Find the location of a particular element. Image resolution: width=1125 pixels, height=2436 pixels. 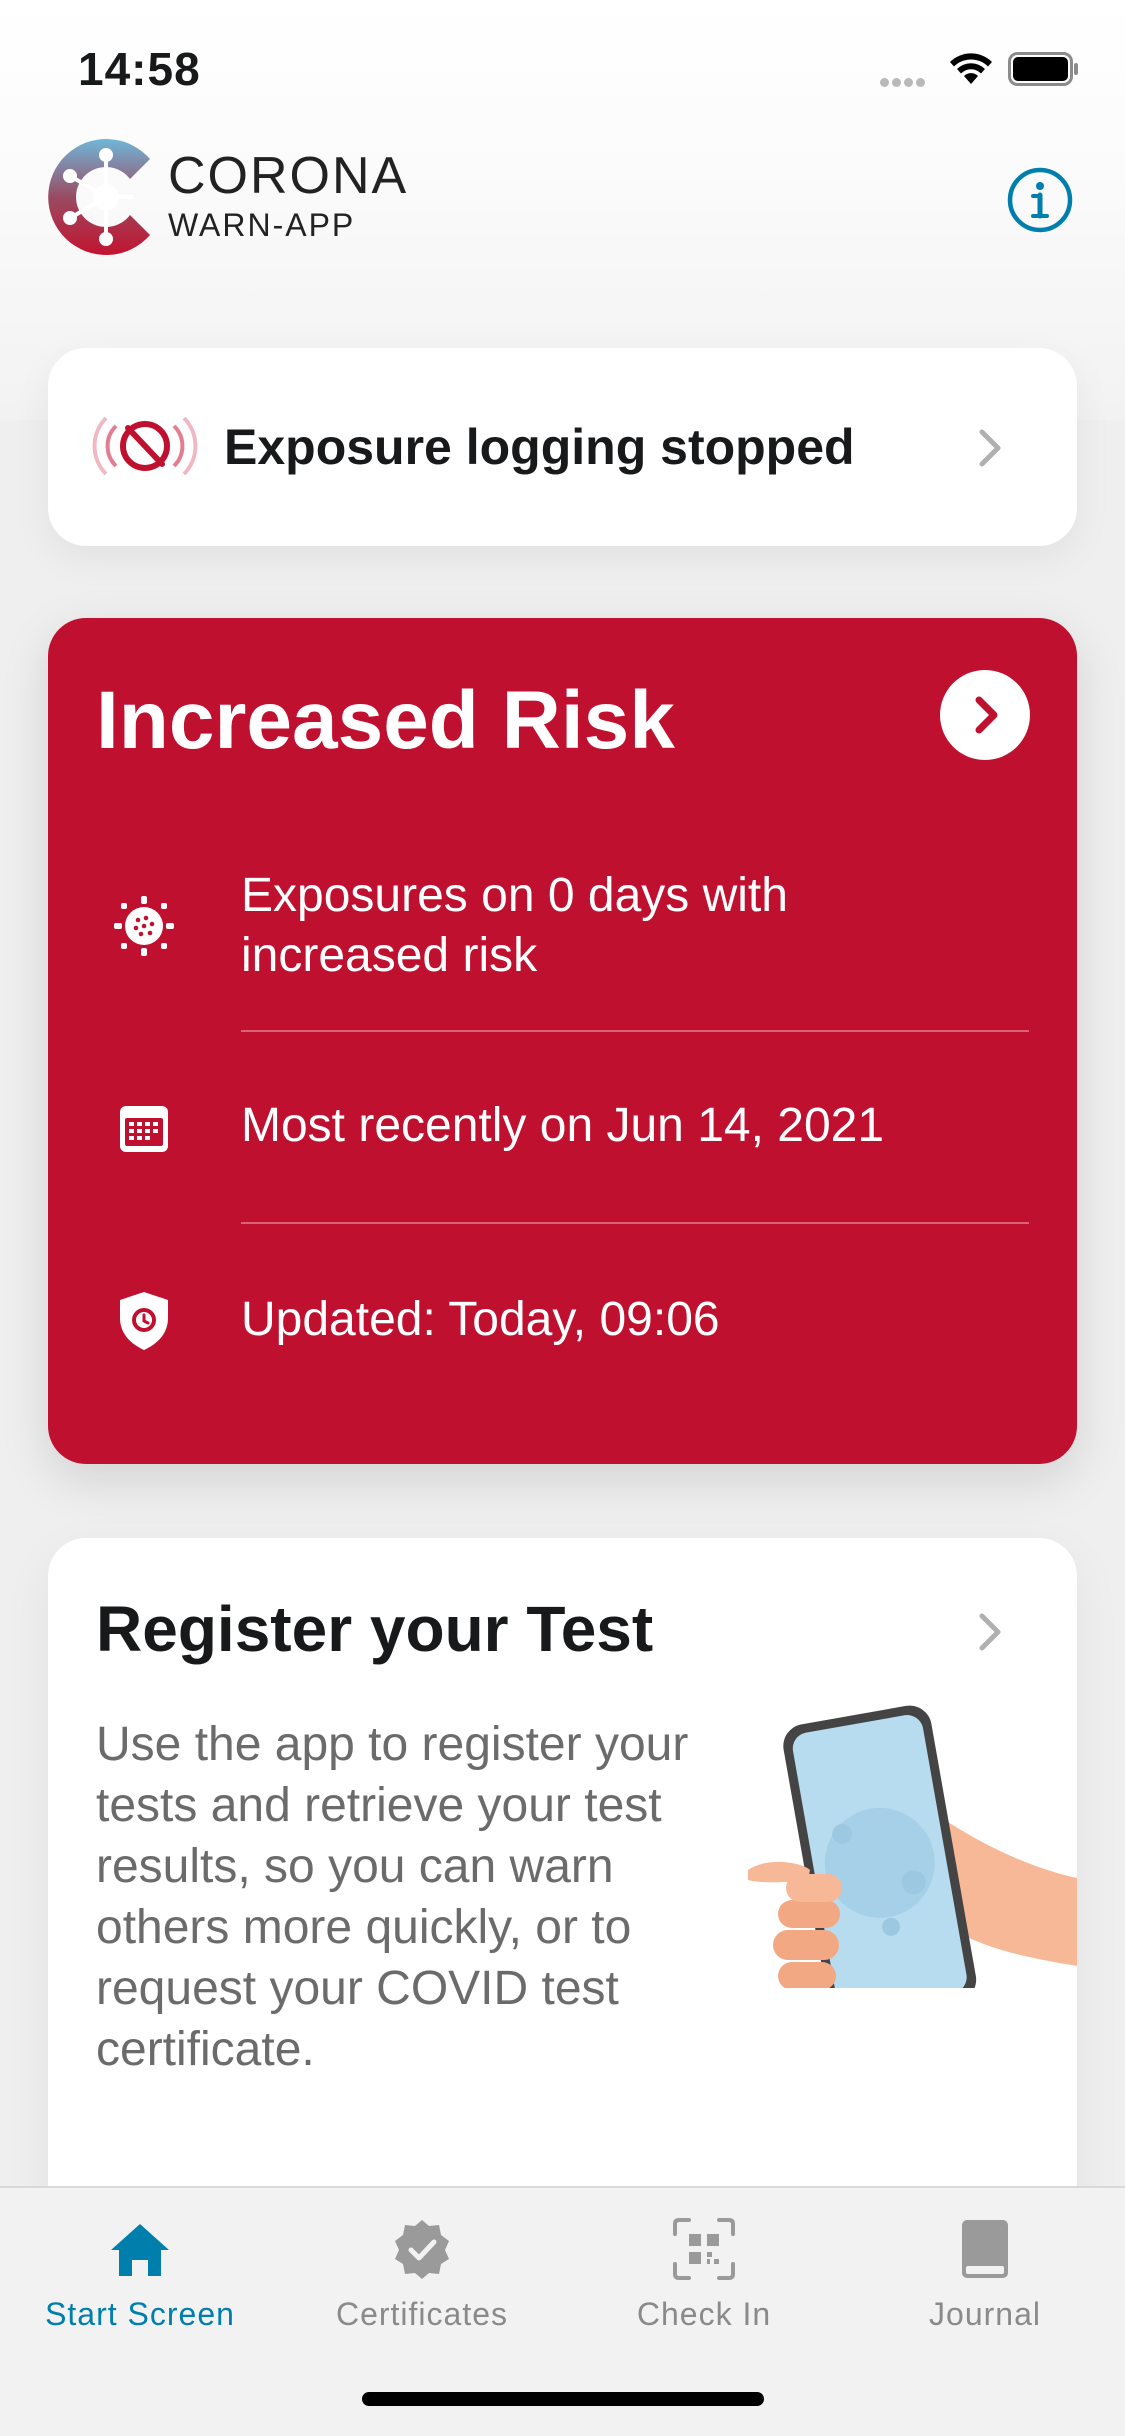

virus-icon is located at coordinates (144, 926).